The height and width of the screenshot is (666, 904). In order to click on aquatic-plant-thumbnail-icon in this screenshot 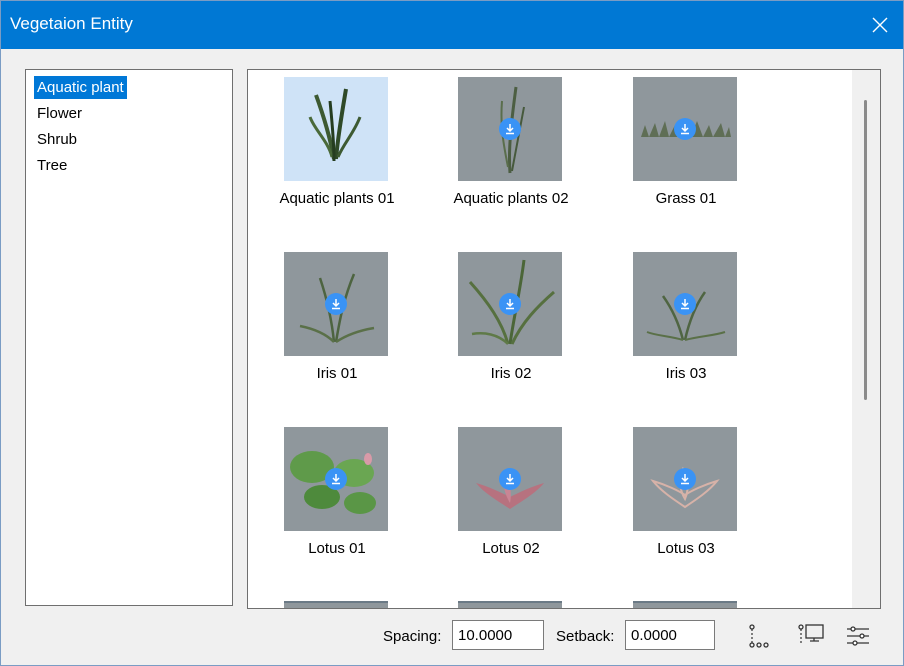, I will do `click(335, 125)`.